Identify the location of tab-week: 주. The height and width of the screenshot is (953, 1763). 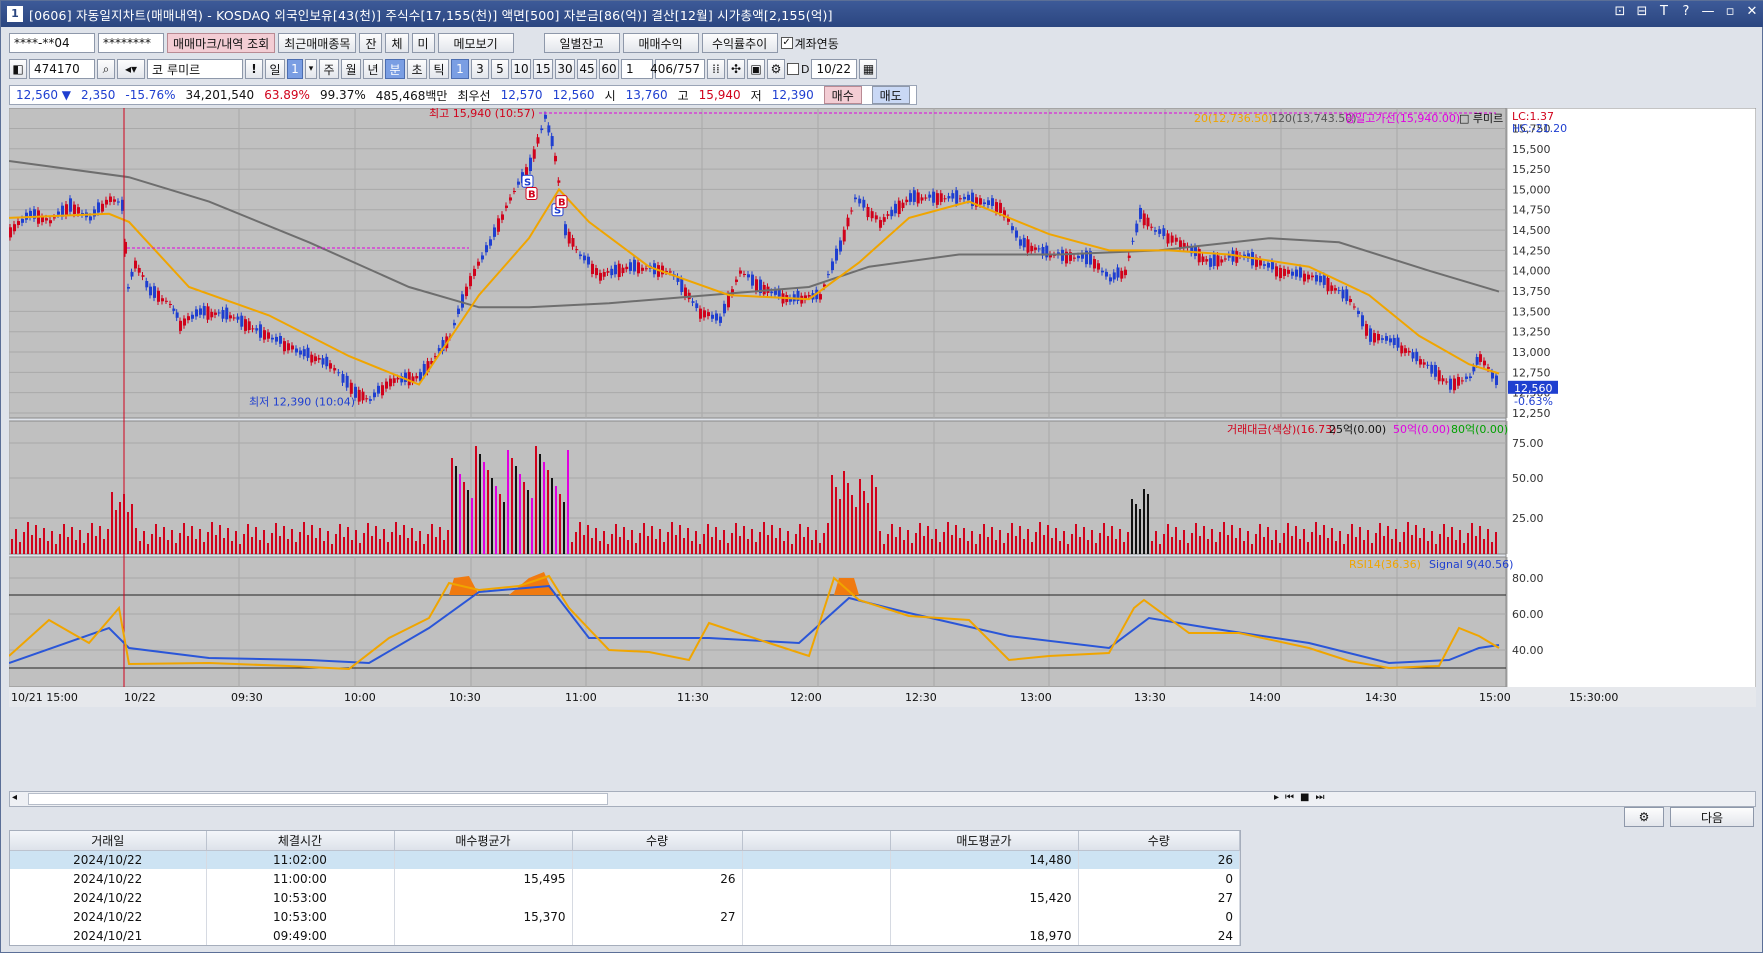
(329, 69).